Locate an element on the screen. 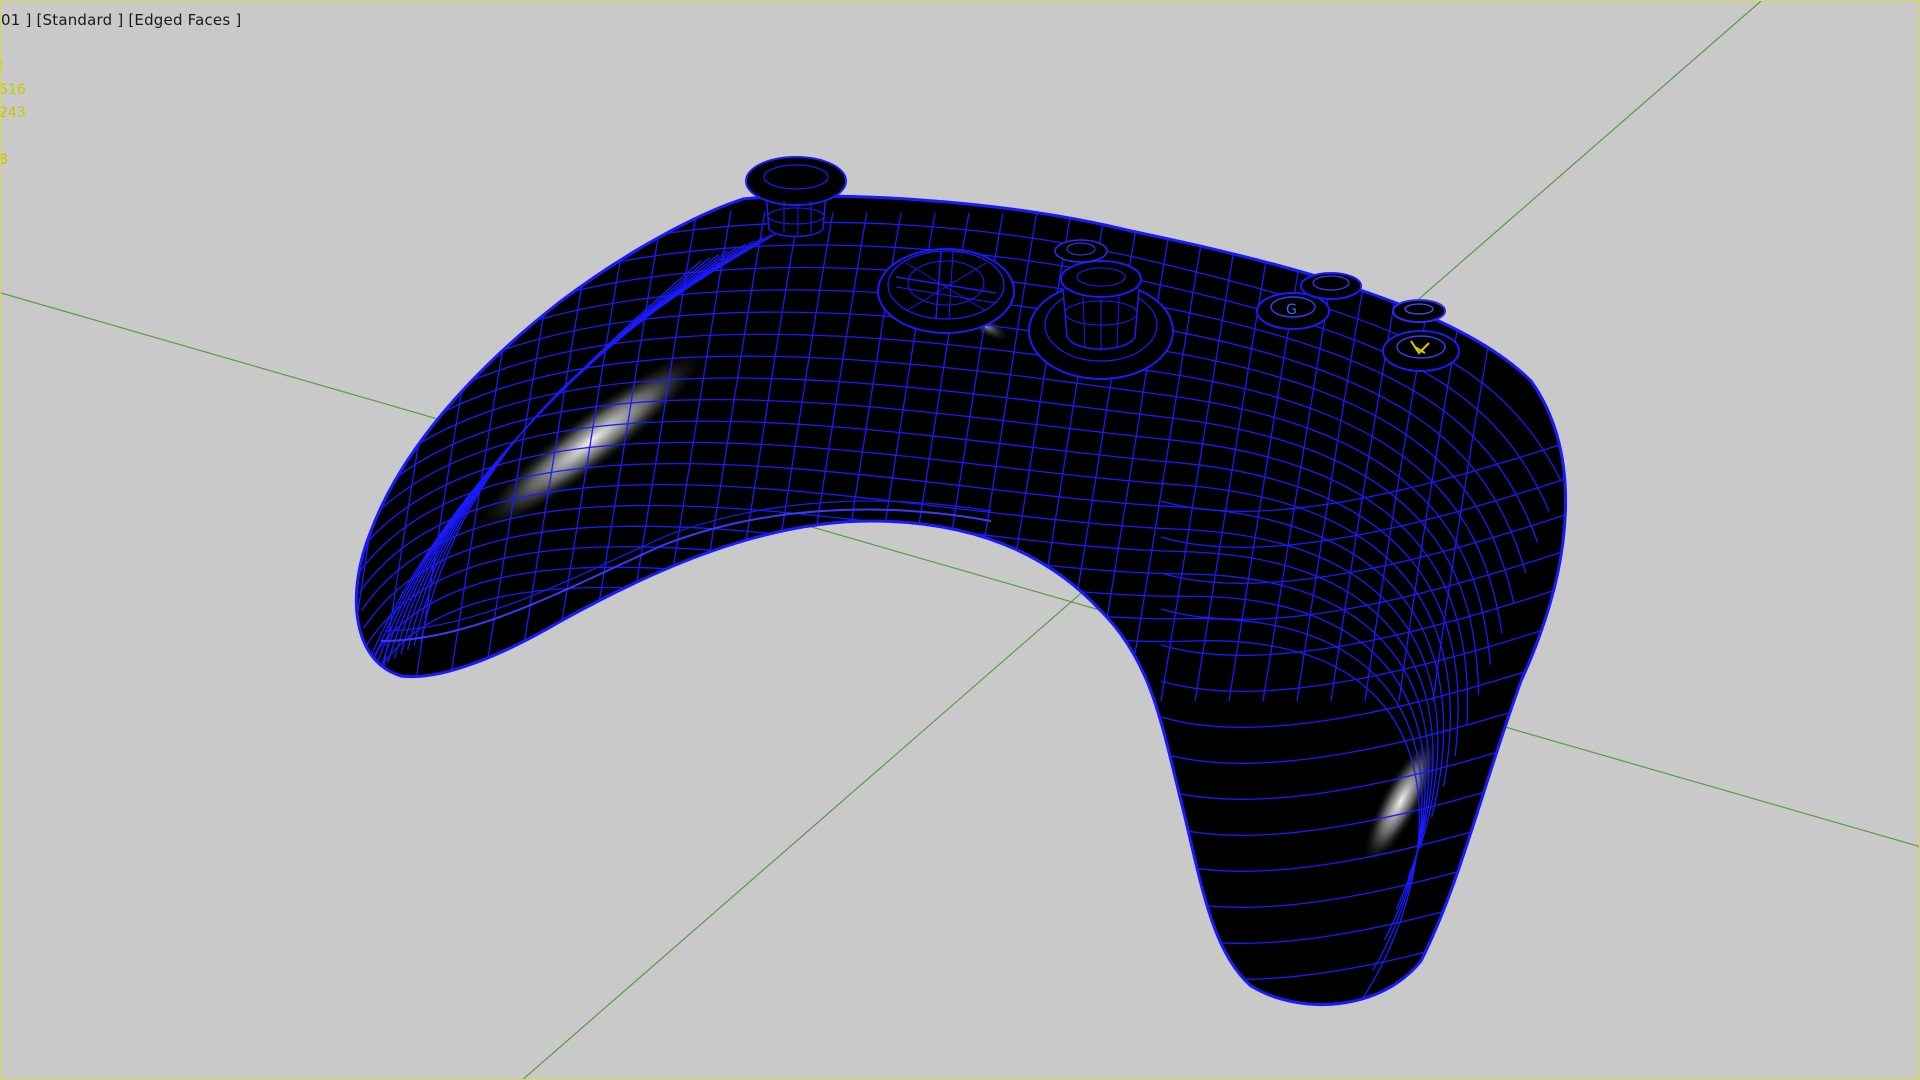 This screenshot has height=1080, width=1920. viewport-label: 01 ] [Standard ] [Edged Faces ] is located at coordinates (121, 20).